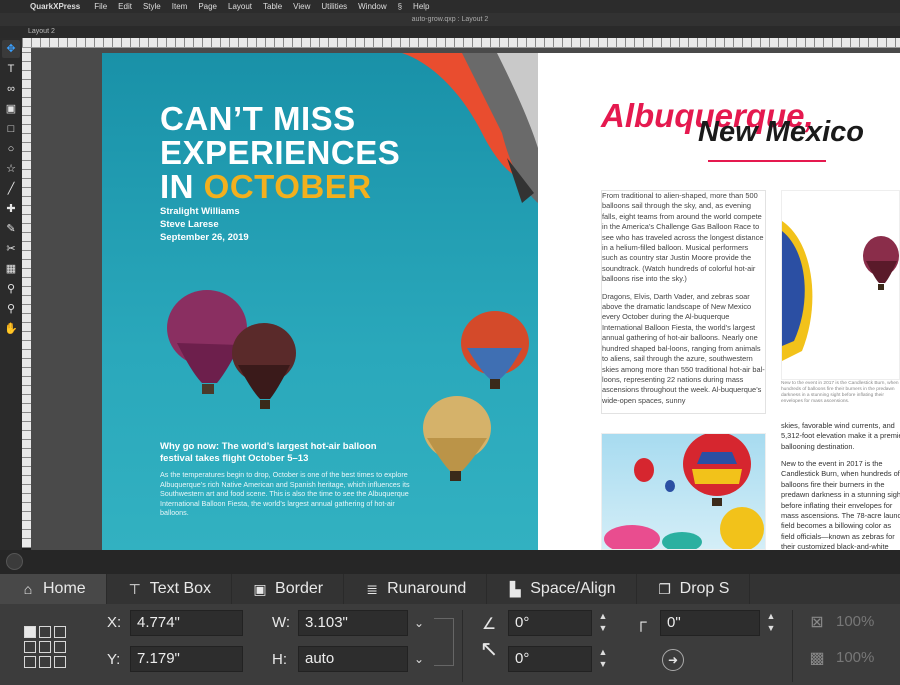  I want to click on headline-line-1: CAN’T MISS, so click(258, 118).